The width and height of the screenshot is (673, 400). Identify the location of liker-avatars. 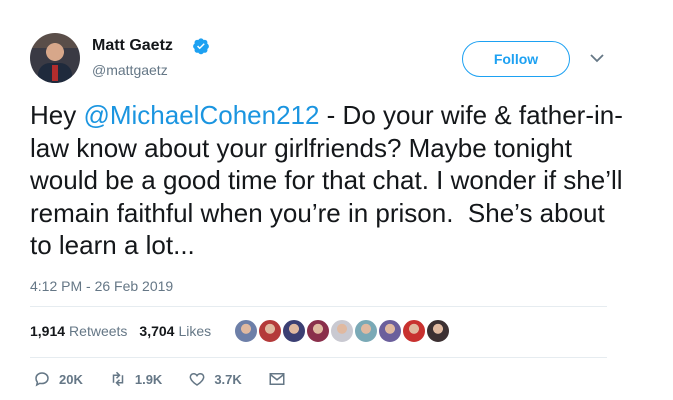
(342, 331).